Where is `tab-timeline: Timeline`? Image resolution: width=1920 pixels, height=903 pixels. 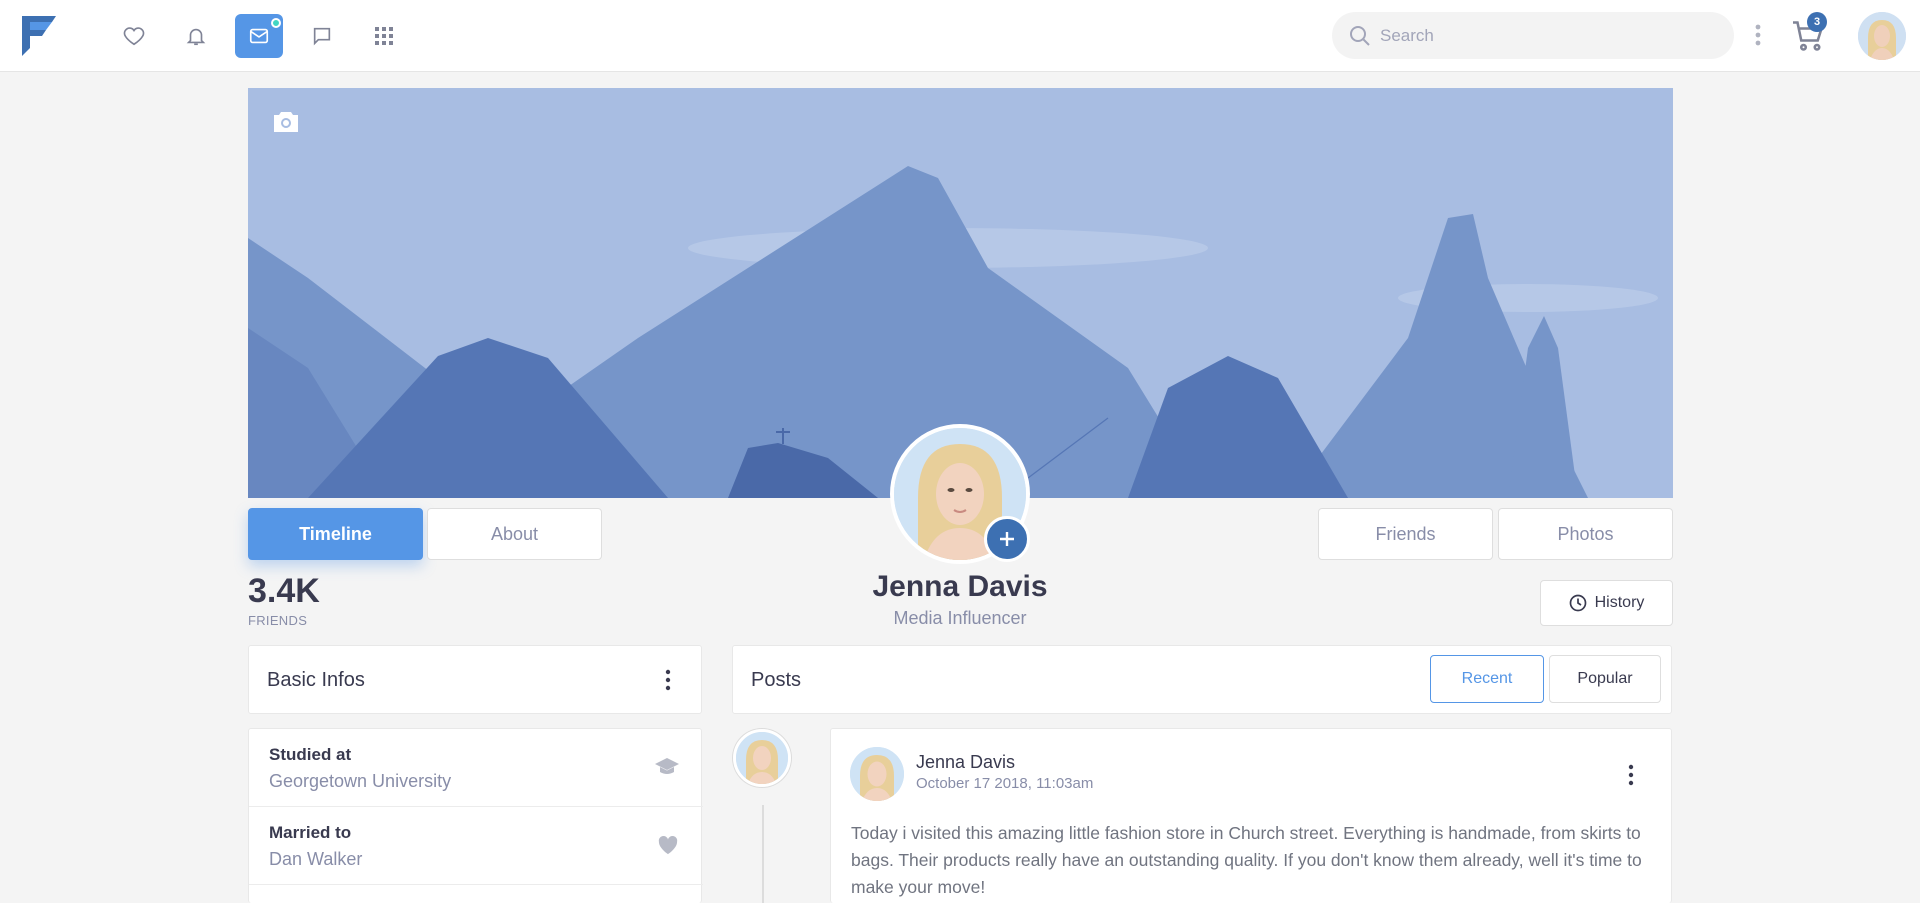
tab-timeline: Timeline is located at coordinates (335, 534).